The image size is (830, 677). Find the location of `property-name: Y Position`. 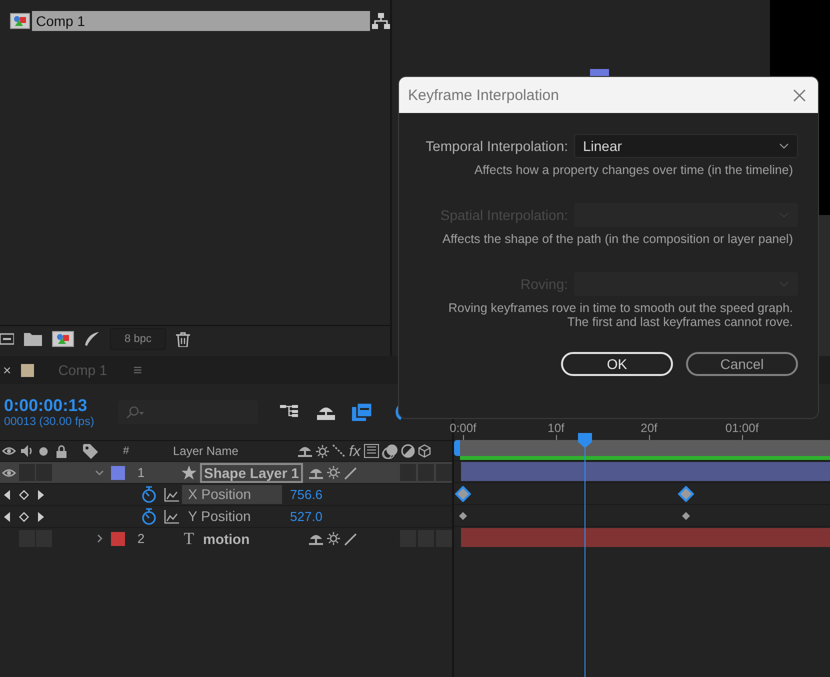

property-name: Y Position is located at coordinates (232, 516).